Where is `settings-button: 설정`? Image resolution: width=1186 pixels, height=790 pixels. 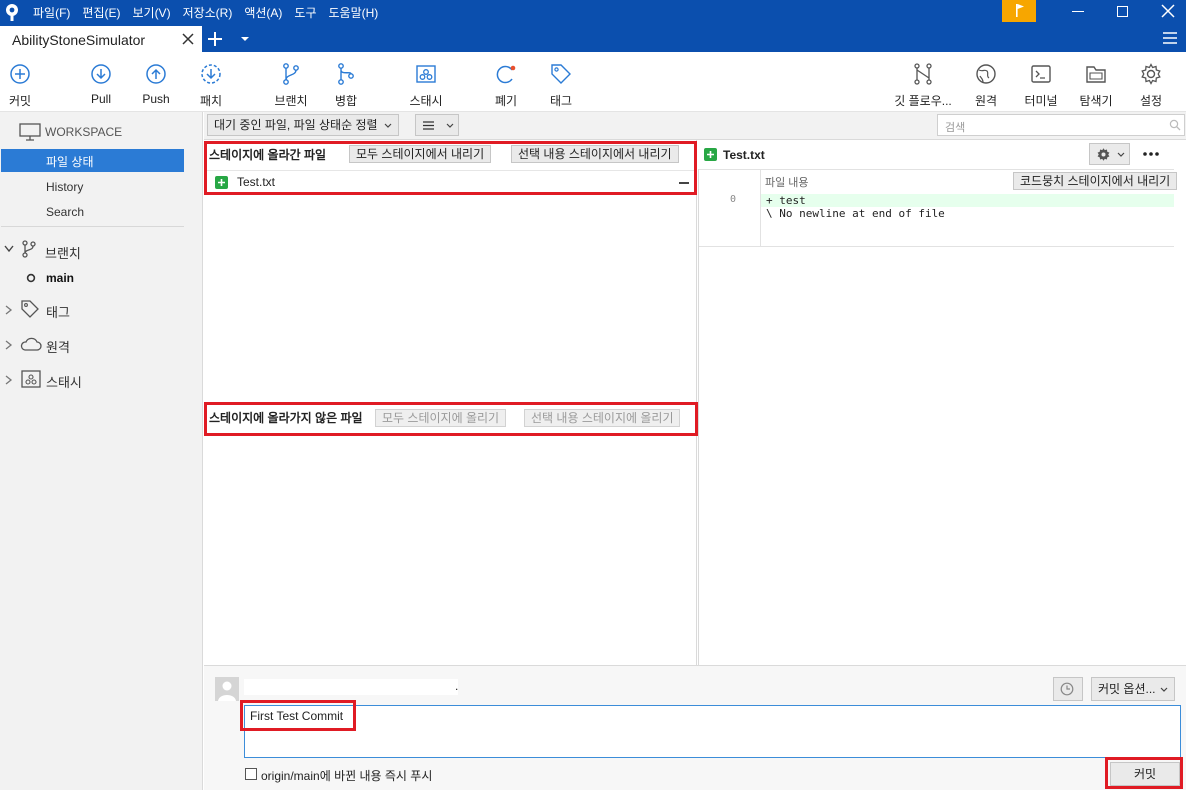
settings-button: 설정 is located at coordinates (1151, 85).